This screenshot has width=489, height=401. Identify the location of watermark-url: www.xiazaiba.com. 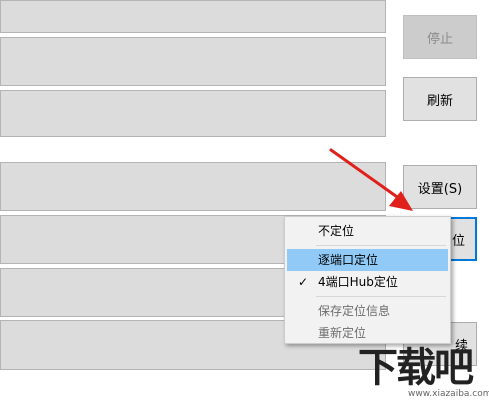
(448, 394).